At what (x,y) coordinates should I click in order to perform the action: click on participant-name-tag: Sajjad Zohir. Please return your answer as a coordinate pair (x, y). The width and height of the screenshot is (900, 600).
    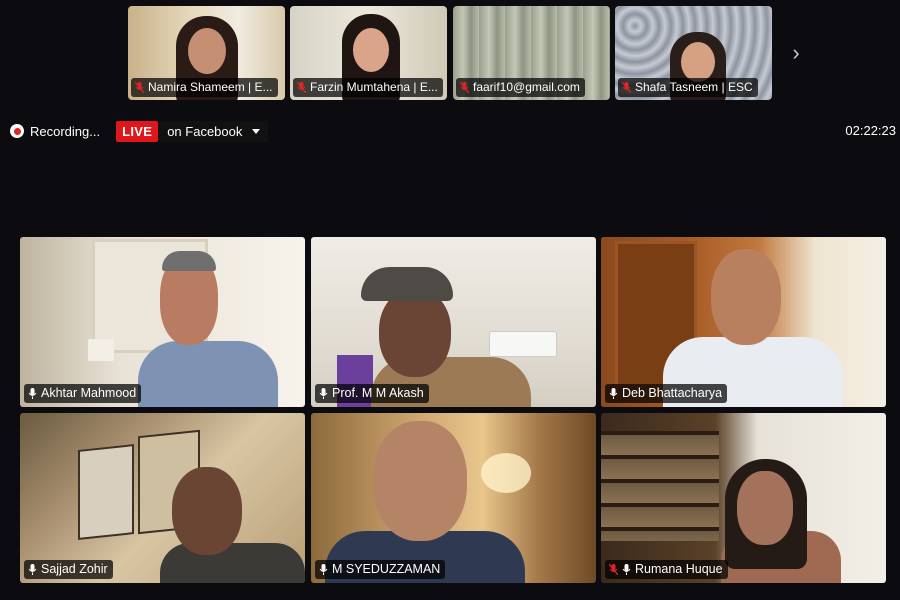
    Looking at the image, I should click on (68, 569).